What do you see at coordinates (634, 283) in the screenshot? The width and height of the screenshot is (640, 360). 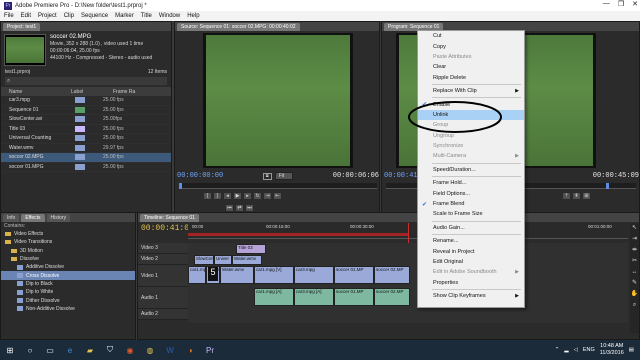 I see `pen-tool-icon: ✎` at bounding box center [634, 283].